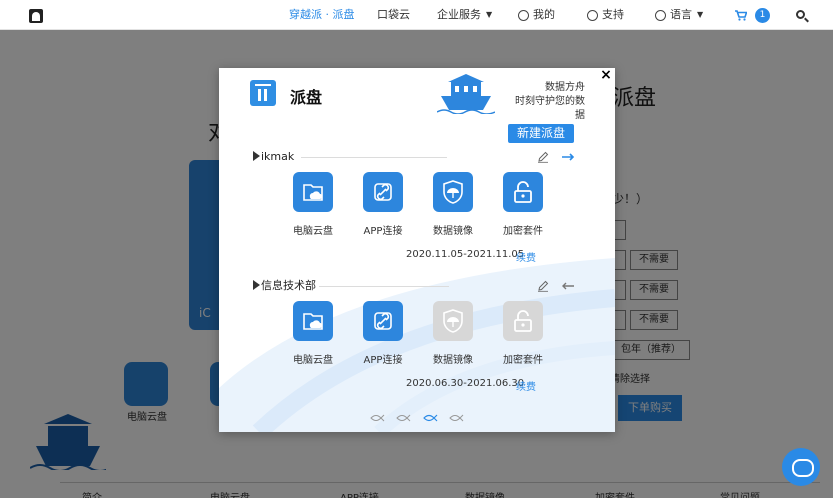 Image resolution: width=833 pixels, height=498 pixels. Describe the element at coordinates (288, 285) in the screenshot. I see `section-name: 信息技术部` at that location.